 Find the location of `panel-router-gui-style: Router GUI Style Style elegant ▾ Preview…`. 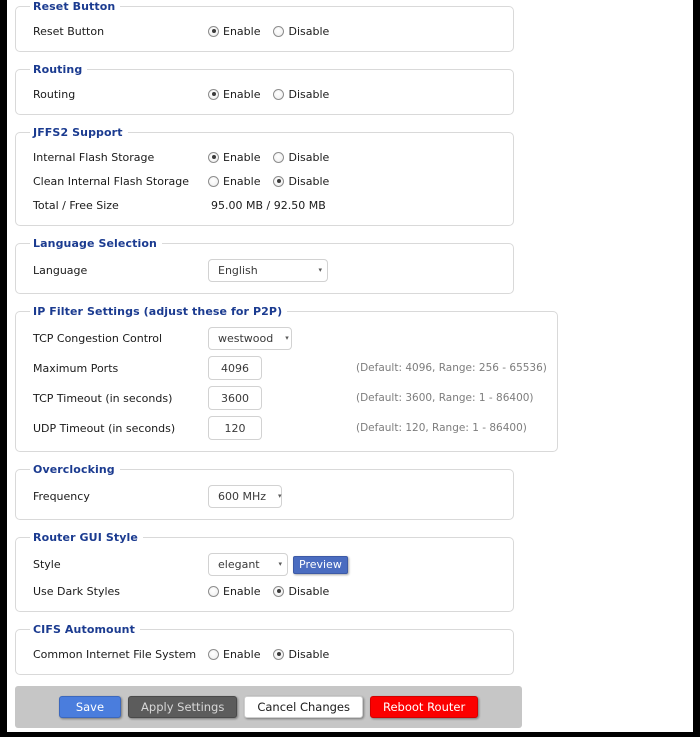

panel-router-gui-style: Router GUI Style Style elegant ▾ Preview… is located at coordinates (264, 571).